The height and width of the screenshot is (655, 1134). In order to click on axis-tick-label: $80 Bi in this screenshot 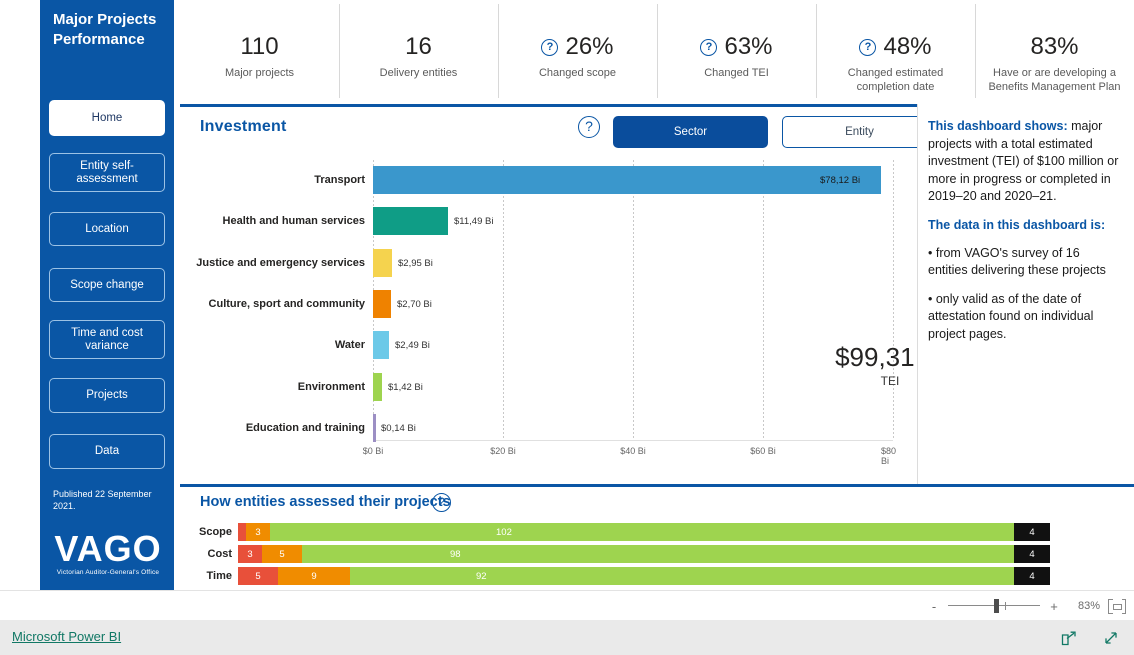, I will do `click(889, 456)`.